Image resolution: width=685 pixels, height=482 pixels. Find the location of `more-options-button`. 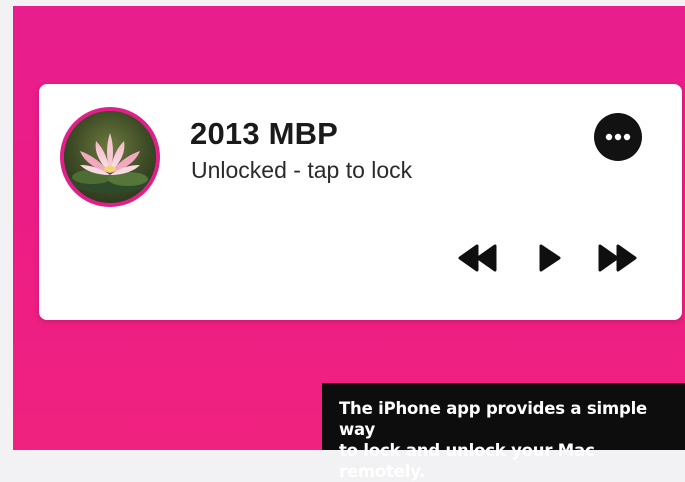

more-options-button is located at coordinates (618, 137).